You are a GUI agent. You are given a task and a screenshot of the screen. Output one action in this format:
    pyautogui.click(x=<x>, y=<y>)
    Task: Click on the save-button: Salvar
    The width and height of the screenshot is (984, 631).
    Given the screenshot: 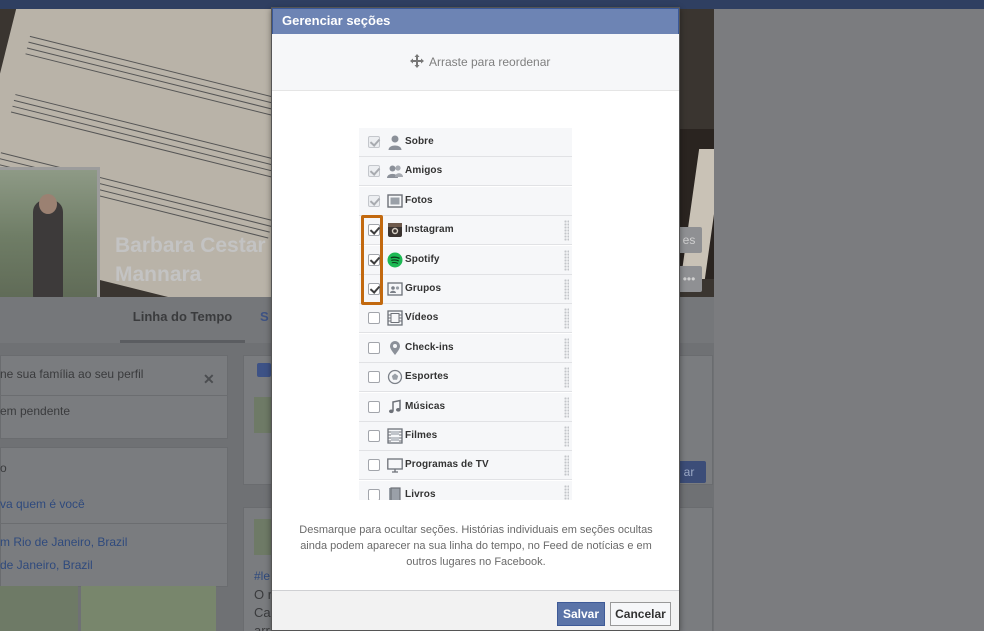 What is the action you would take?
    pyautogui.click(x=581, y=614)
    